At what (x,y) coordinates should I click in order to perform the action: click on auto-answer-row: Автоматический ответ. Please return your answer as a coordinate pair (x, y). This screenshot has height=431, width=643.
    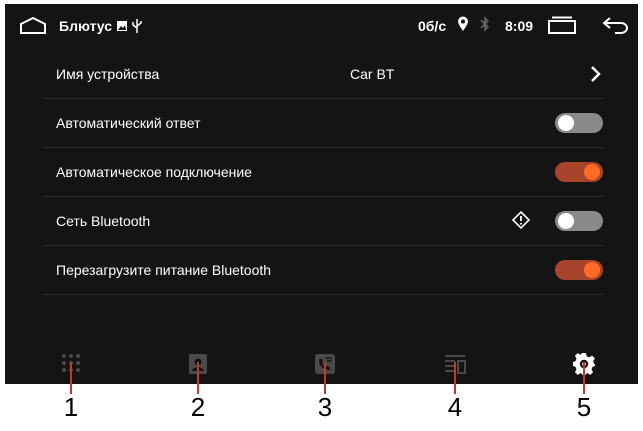
    Looking at the image, I should click on (323, 123).